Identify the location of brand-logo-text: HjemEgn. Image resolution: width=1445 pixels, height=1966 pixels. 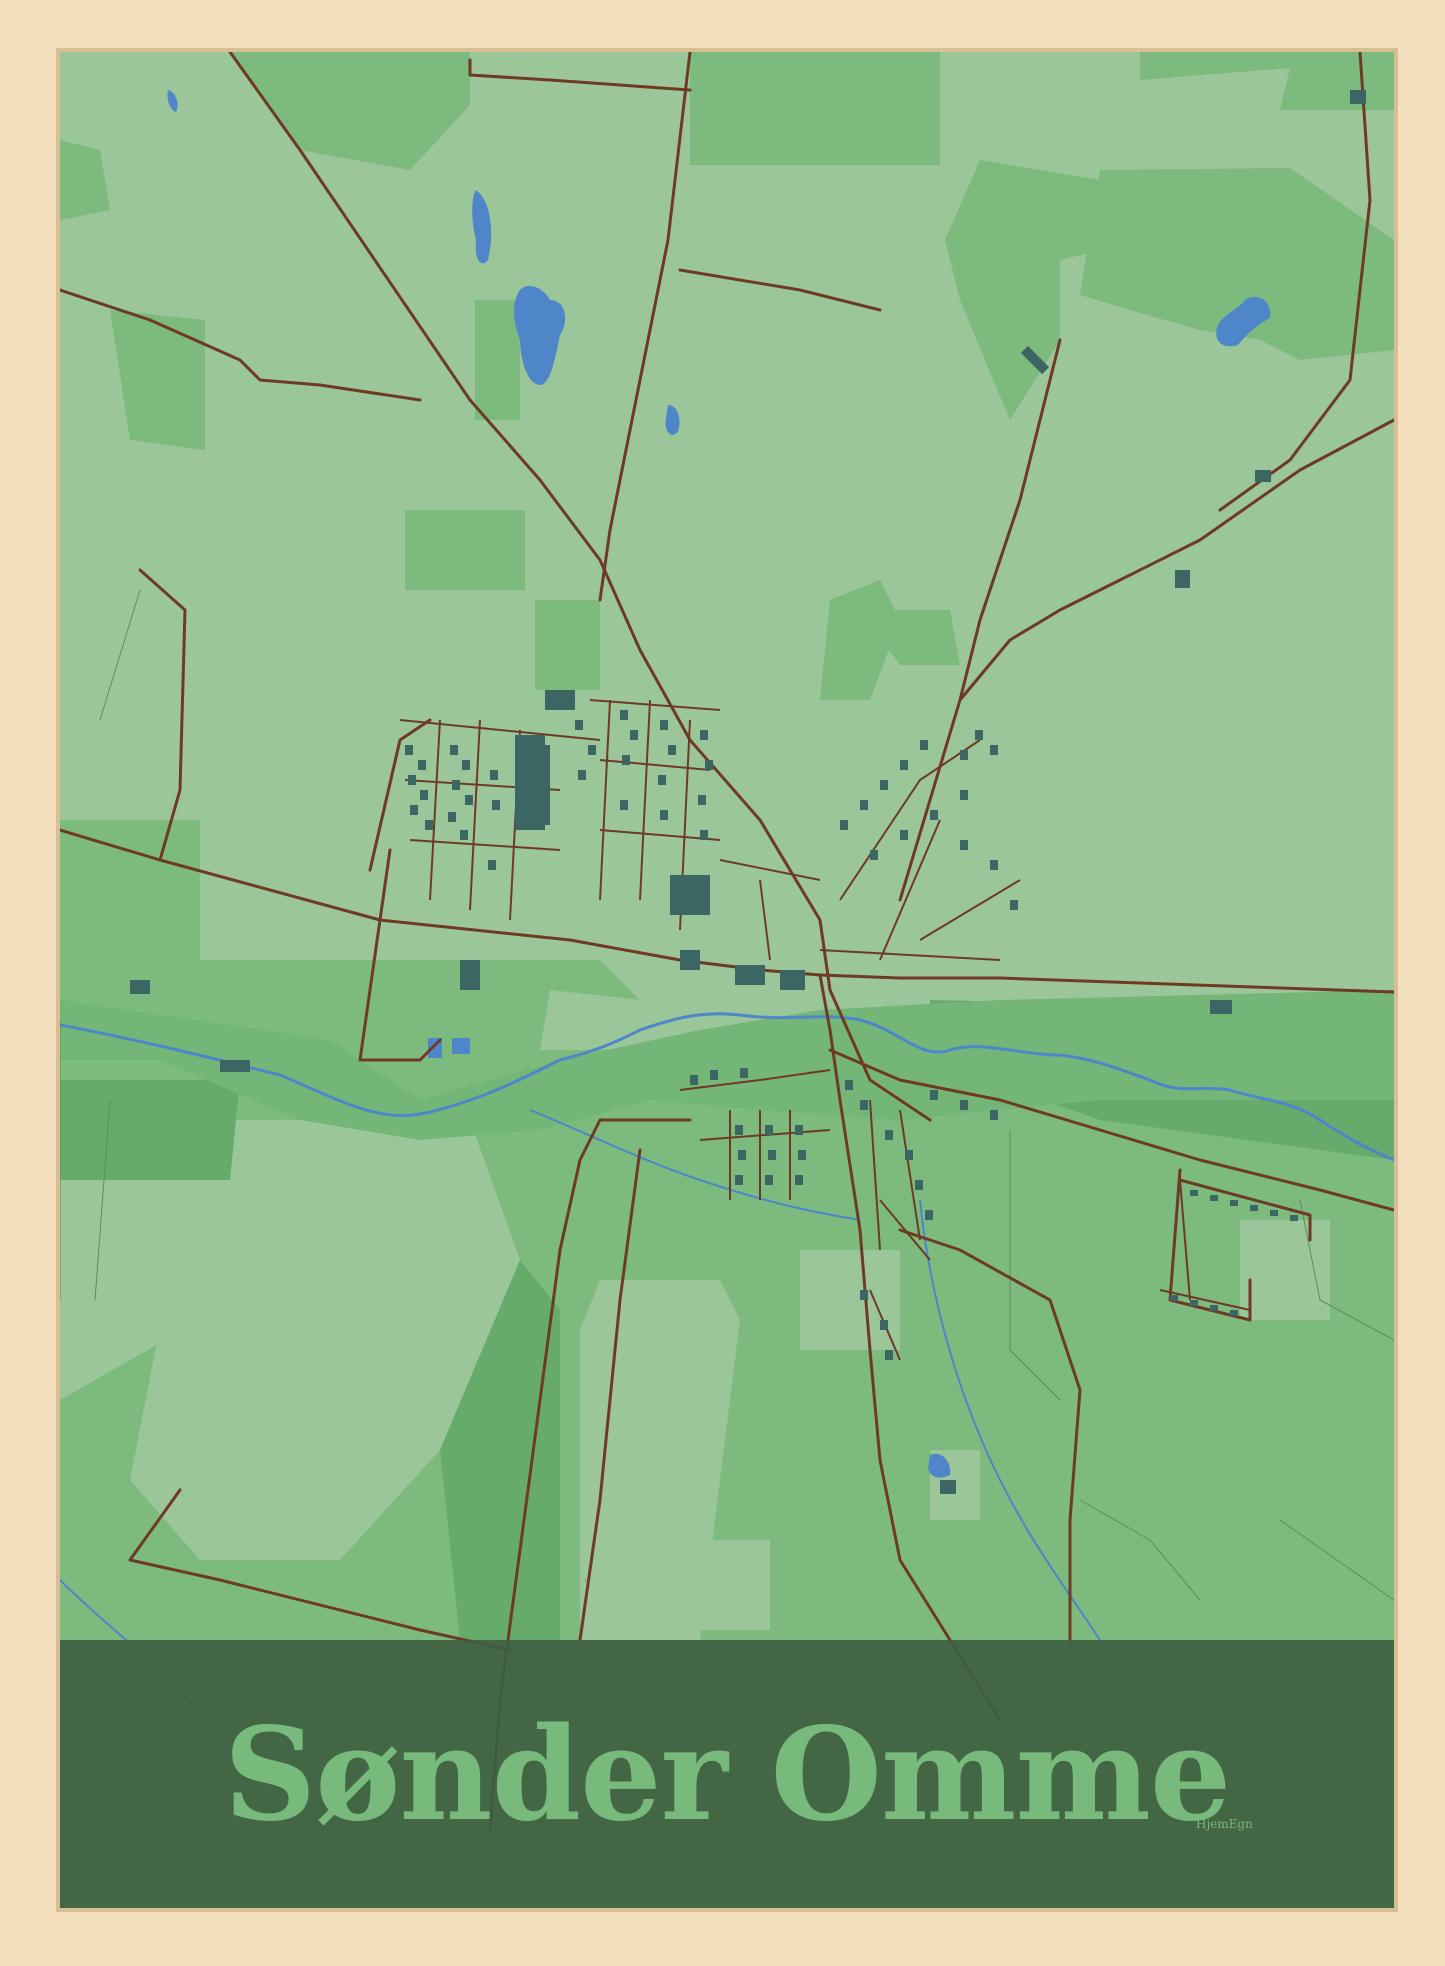
(1224, 1824).